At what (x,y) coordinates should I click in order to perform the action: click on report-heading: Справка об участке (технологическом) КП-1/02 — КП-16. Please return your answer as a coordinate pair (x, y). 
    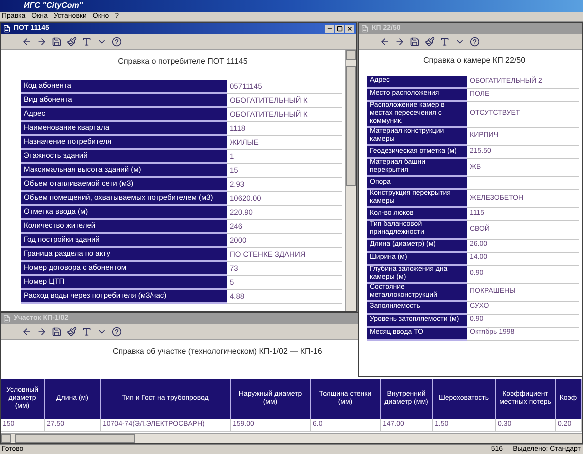
    Looking at the image, I should click on (217, 352).